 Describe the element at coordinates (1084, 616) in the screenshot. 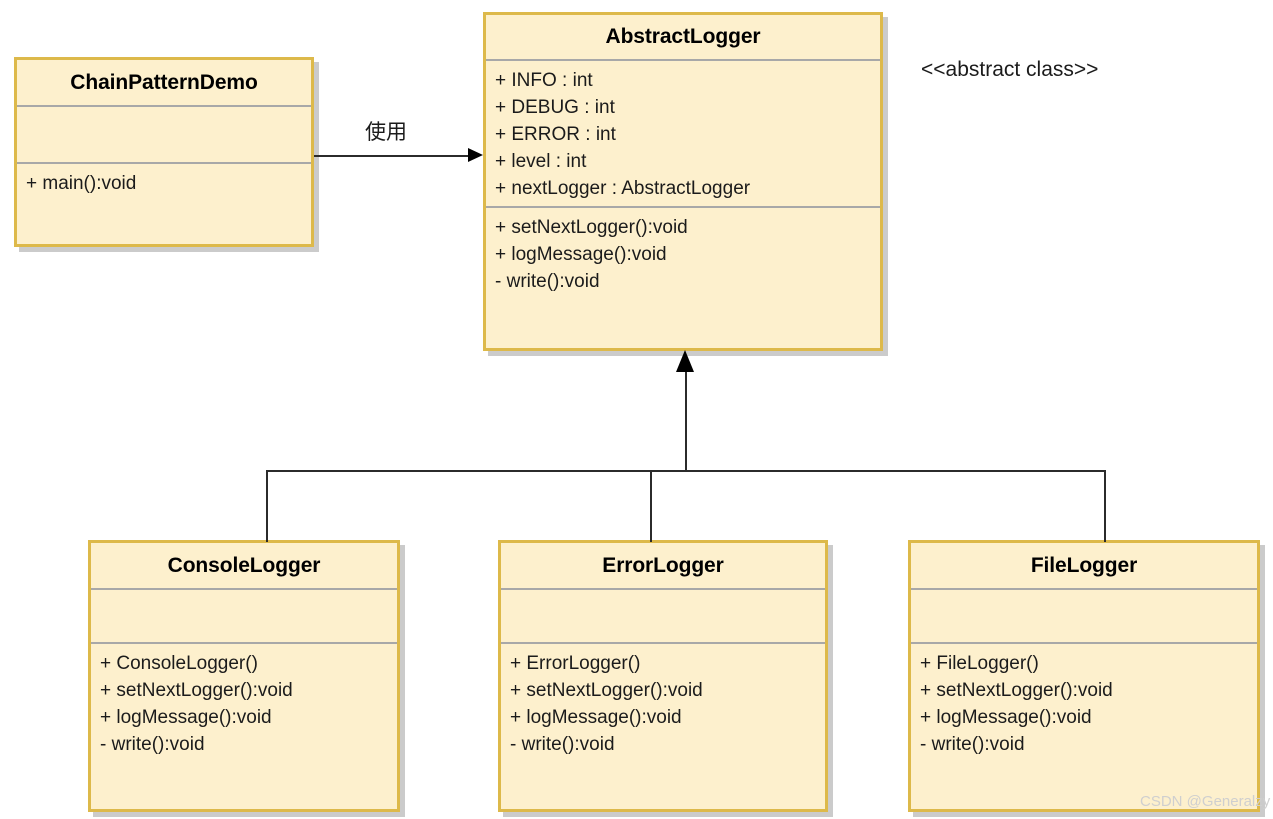

I see `attributes-compartment-filelogger` at that location.